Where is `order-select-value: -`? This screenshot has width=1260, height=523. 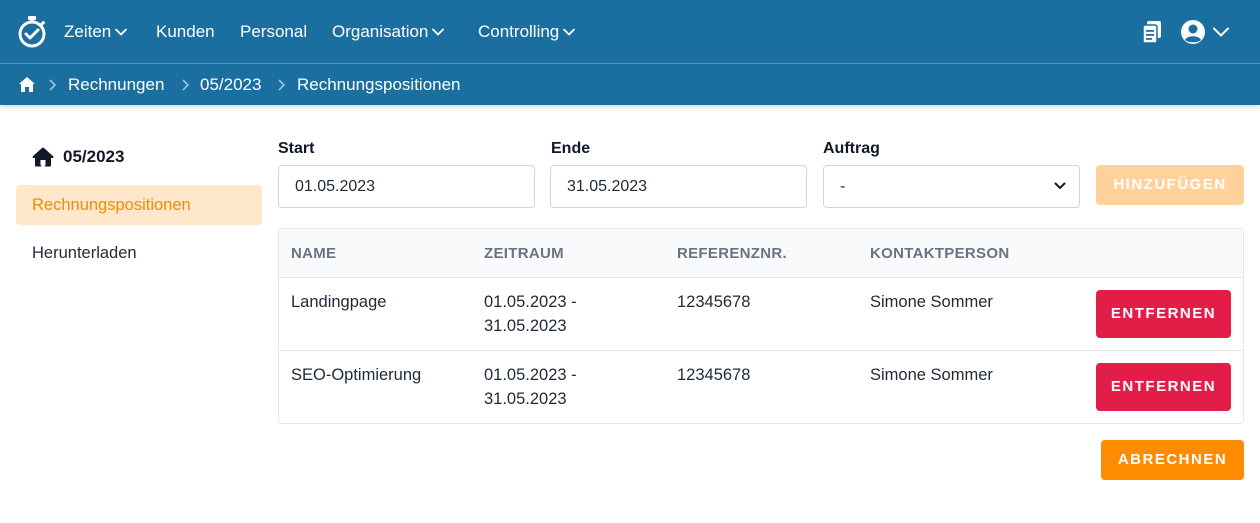
order-select-value: - is located at coordinates (843, 186).